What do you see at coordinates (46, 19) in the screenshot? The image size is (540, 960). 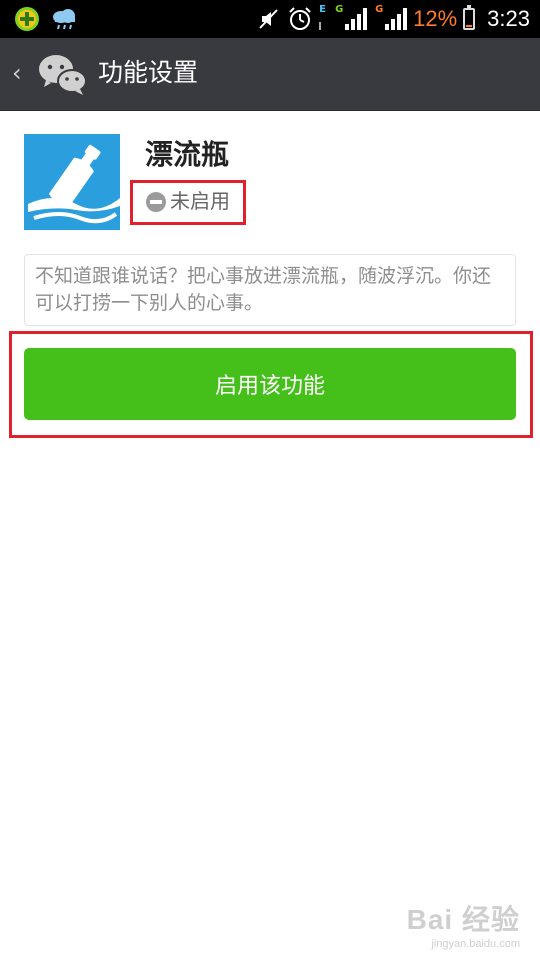 I see `notification-icons` at bounding box center [46, 19].